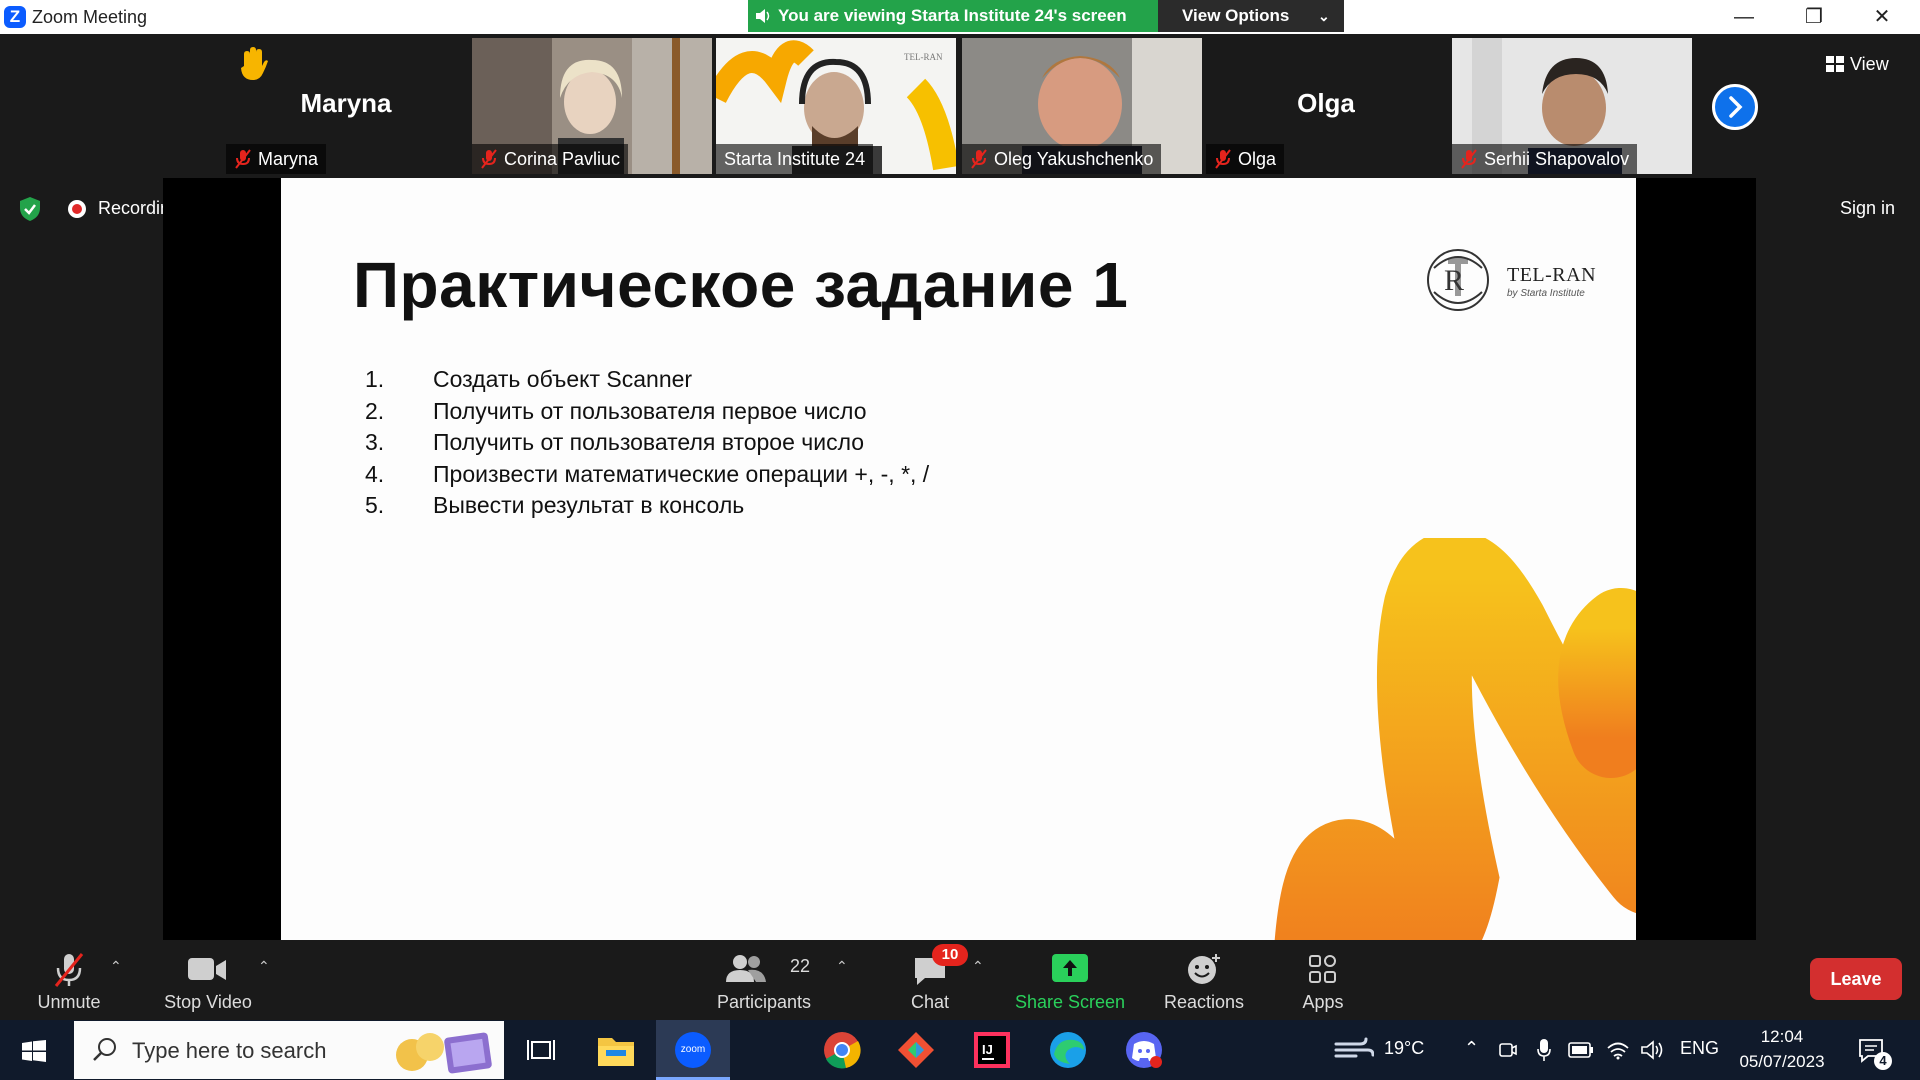 This screenshot has width=1920, height=1080. What do you see at coordinates (1867, 208) in the screenshot?
I see `sign-in-link: Sign in` at bounding box center [1867, 208].